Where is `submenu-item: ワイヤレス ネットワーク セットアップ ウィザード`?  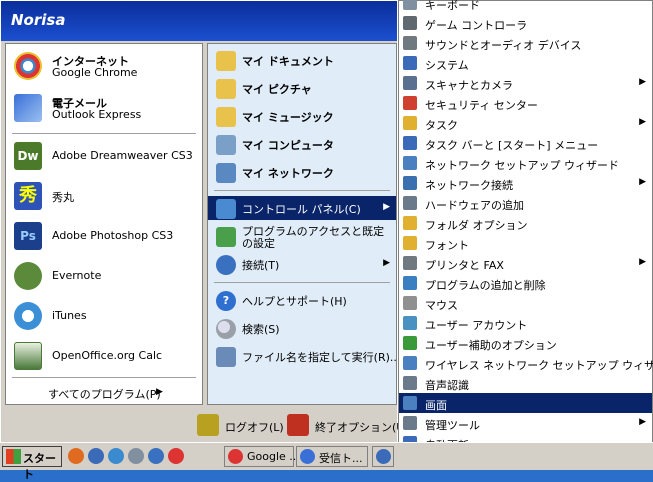 submenu-item: ワイヤレス ネットワーク セットアップ ウィザード is located at coordinates (526, 363).